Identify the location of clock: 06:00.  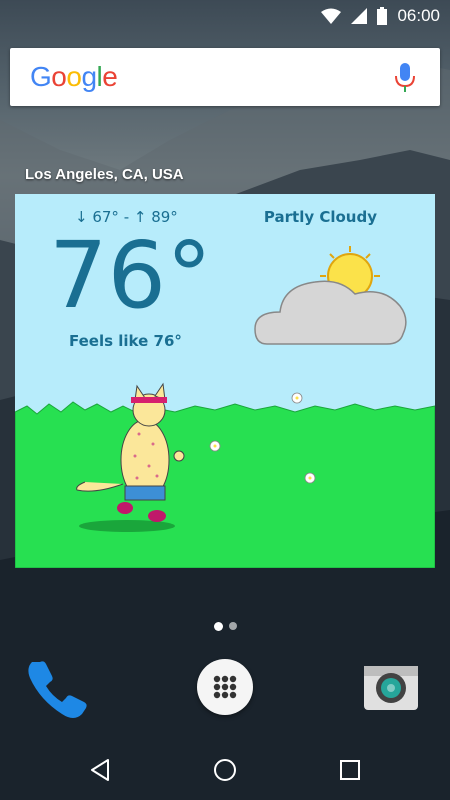
(418, 15).